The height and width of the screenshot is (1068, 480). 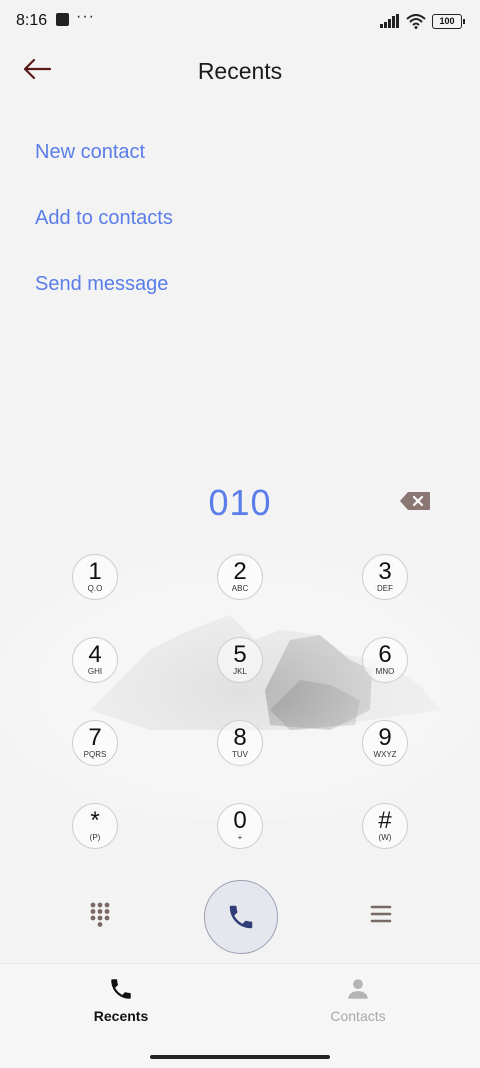 What do you see at coordinates (240, 1057) in the screenshot?
I see `home-indicator` at bounding box center [240, 1057].